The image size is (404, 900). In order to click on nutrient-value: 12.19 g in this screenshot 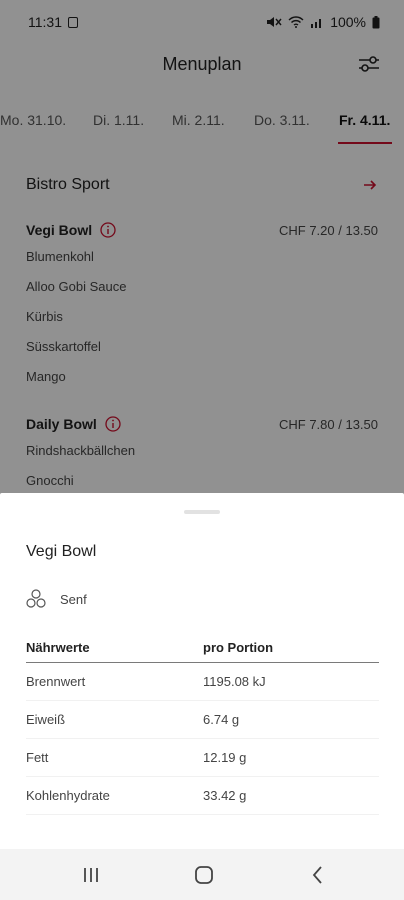, I will do `click(225, 757)`.